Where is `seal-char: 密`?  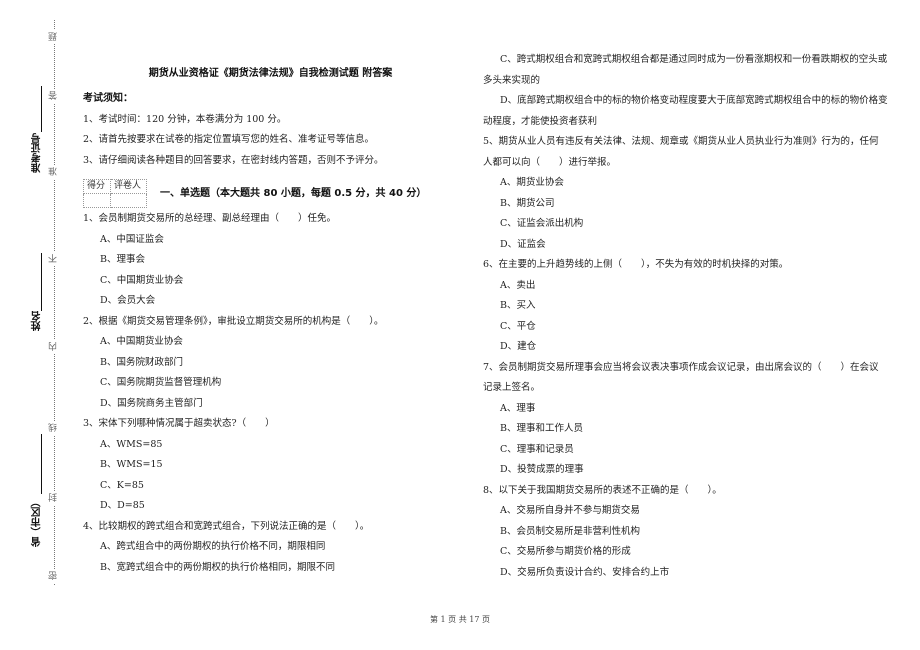
seal-char: 密 is located at coordinates (54, 576).